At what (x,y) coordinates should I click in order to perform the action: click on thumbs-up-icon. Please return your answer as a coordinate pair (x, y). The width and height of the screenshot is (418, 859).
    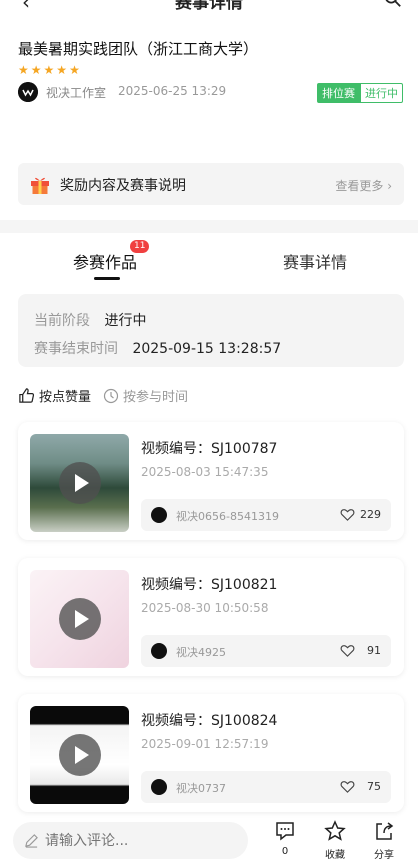
    Looking at the image, I should click on (27, 395).